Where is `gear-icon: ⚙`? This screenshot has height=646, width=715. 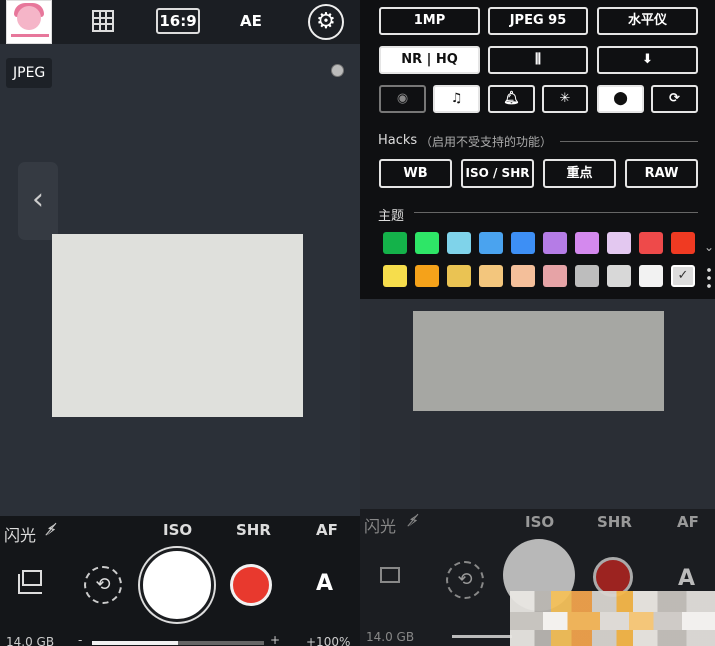 gear-icon: ⚙ is located at coordinates (326, 22).